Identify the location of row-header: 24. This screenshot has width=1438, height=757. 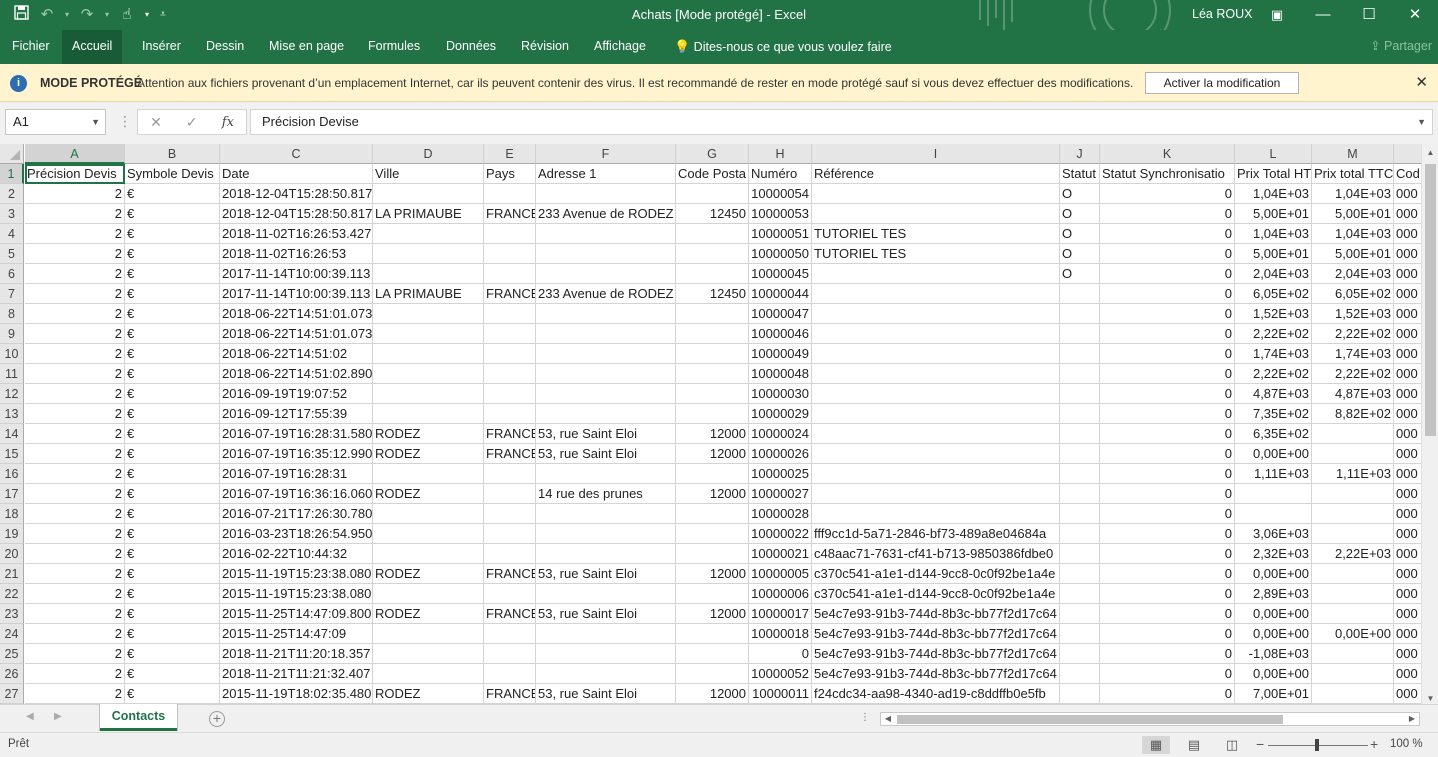
(12, 634).